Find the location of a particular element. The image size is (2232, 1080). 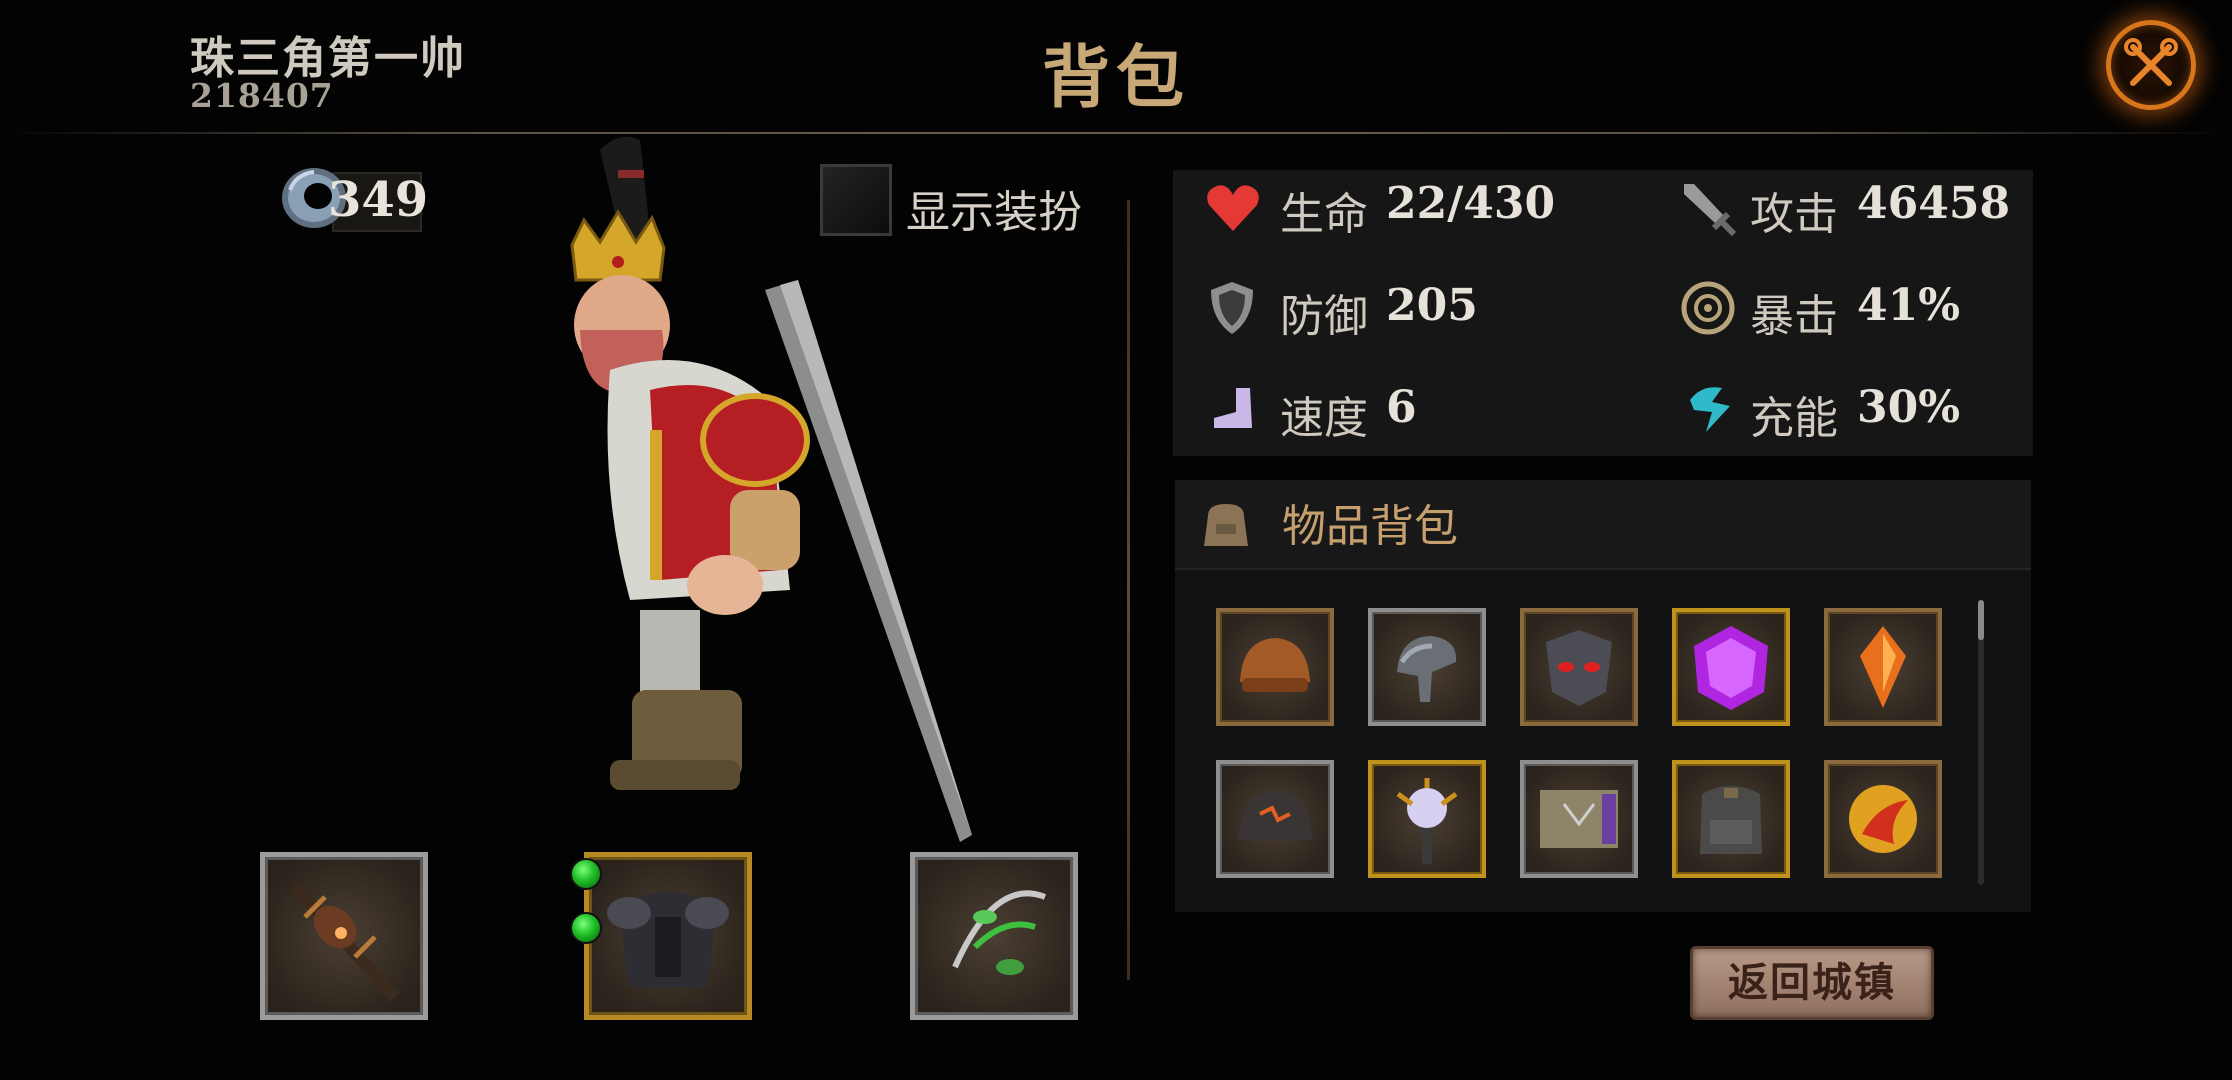

equip-slot-armor is located at coordinates (668, 936).